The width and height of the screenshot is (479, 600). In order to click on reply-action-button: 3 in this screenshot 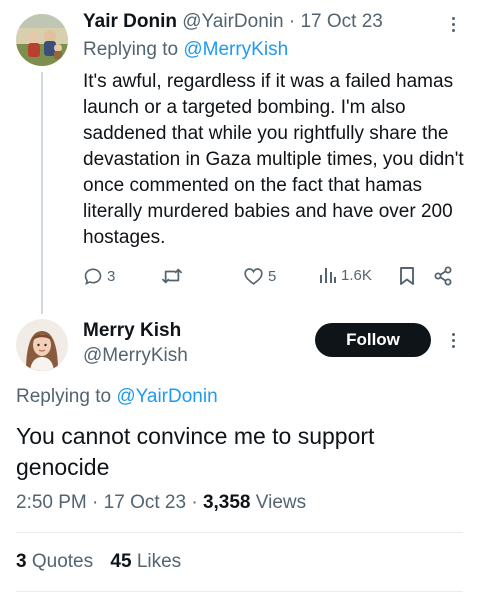, I will do `click(99, 276)`.